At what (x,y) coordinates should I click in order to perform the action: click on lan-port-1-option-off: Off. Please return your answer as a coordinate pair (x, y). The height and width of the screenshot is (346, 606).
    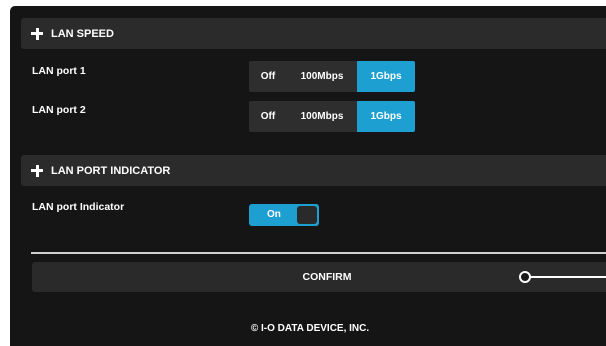
    Looking at the image, I should click on (268, 76).